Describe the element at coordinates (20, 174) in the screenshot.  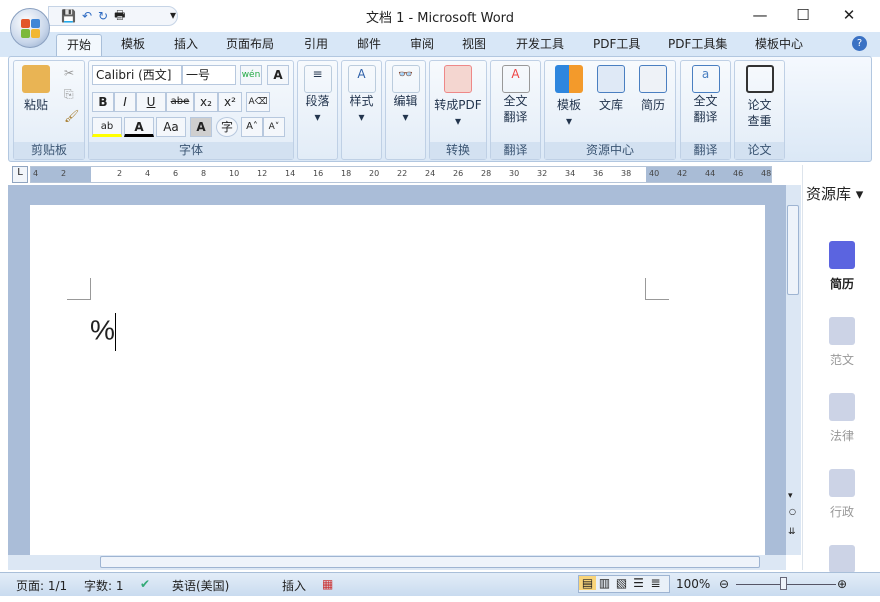
I see `tab-stop-selector: L` at that location.